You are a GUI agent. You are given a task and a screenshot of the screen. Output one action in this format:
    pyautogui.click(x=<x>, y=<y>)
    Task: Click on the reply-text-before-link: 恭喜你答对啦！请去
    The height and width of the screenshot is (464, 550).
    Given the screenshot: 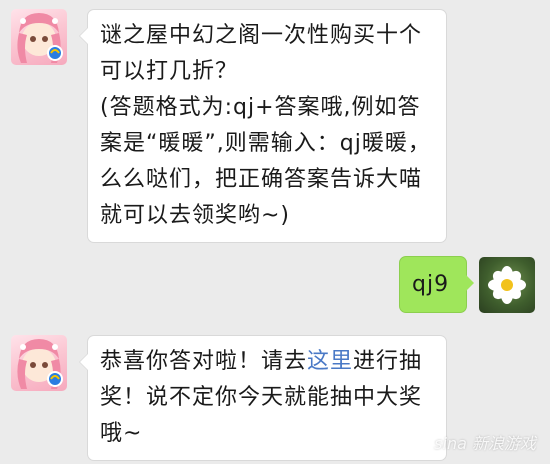 What is the action you would take?
    pyautogui.click(x=204, y=361)
    